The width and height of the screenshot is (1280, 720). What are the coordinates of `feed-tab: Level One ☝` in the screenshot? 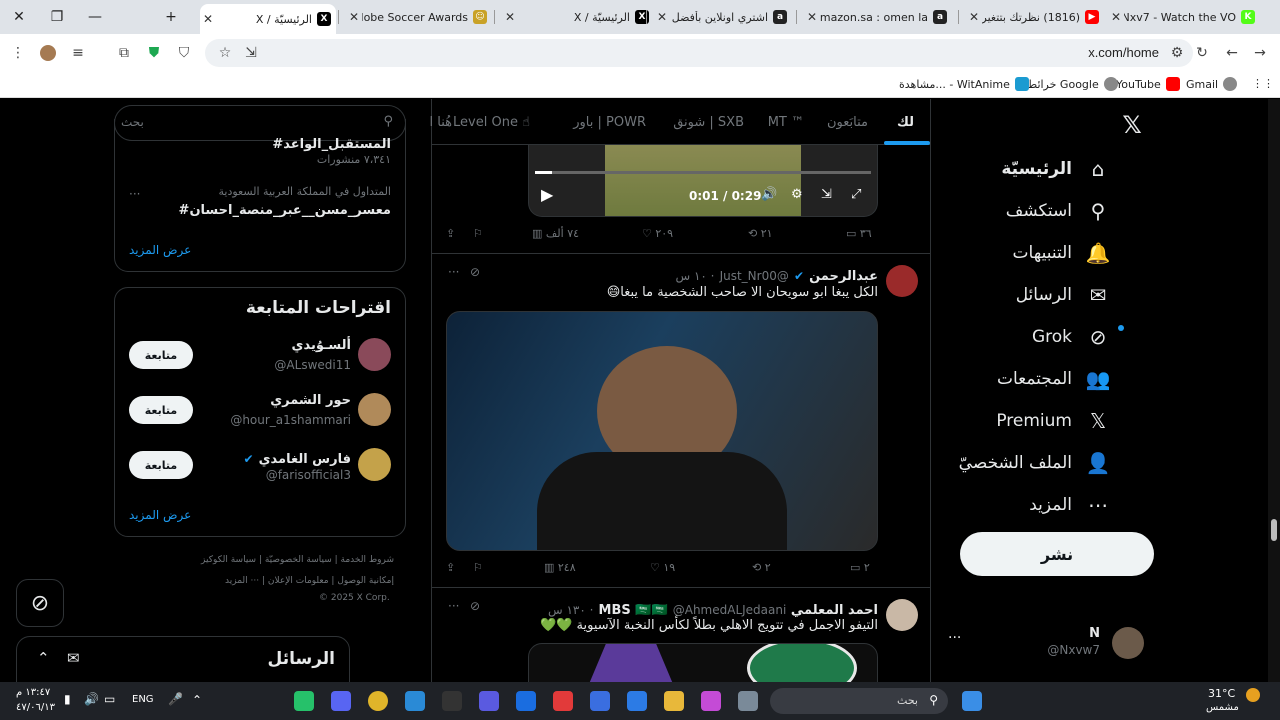 It's located at (491, 122).